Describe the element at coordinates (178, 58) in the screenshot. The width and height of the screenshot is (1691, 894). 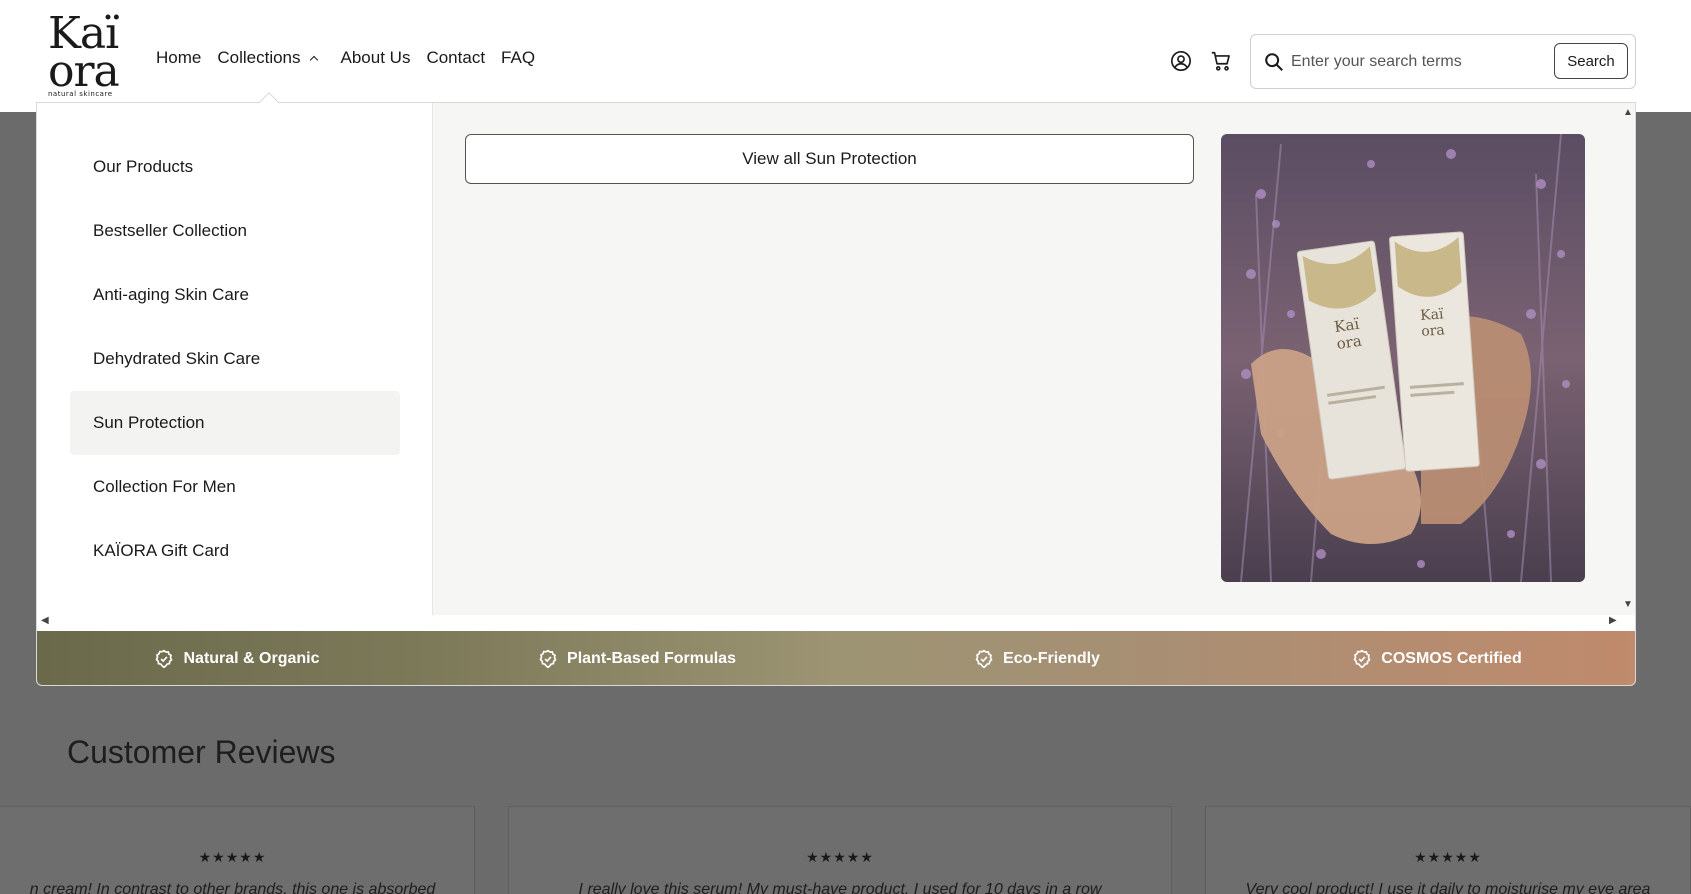
I see `nav-home: Home` at that location.